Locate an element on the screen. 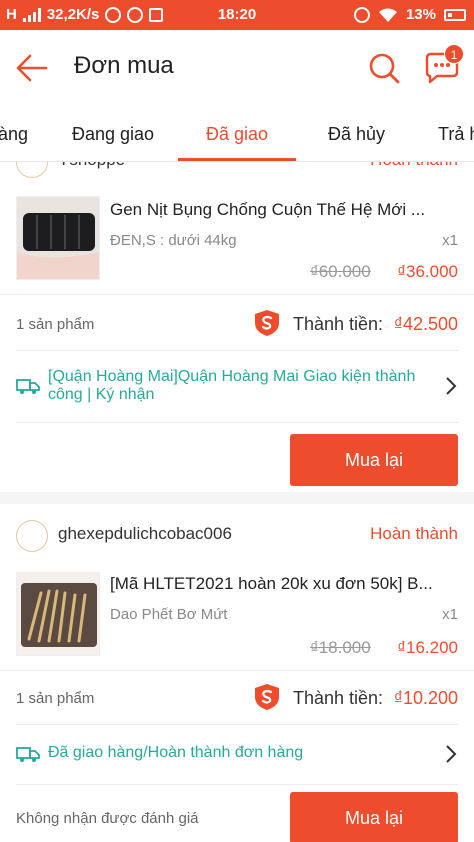 The image size is (474, 842). status-bar: H 32,2K/s 18:20 13% is located at coordinates (237, 15).